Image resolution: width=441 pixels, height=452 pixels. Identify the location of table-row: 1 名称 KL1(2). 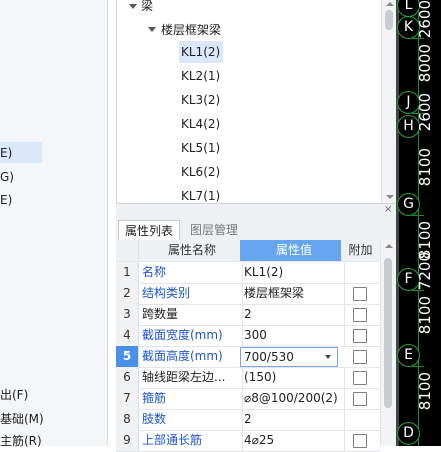
(248, 273).